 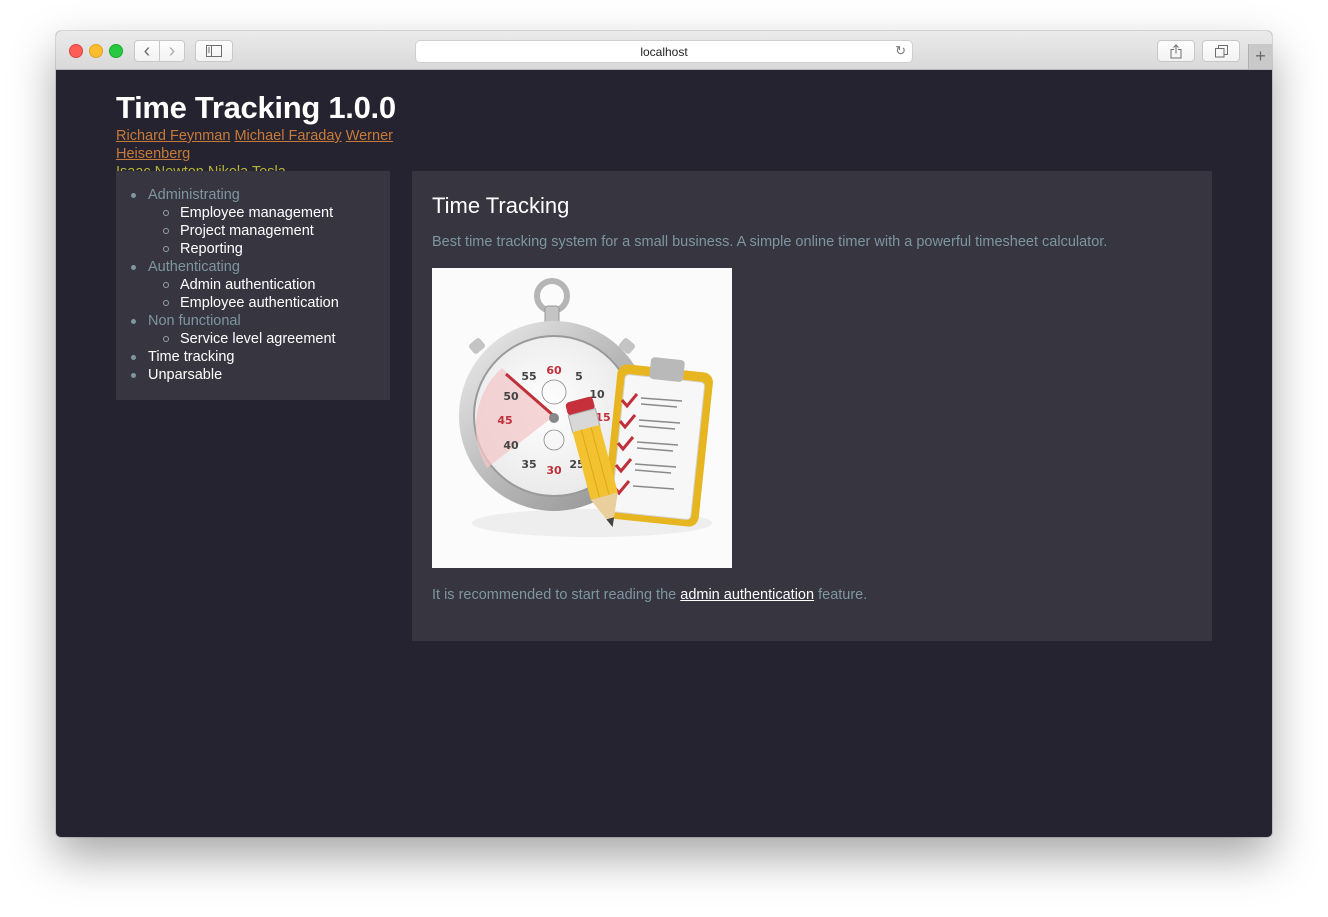 I want to click on dial-label: 40, so click(x=511, y=445).